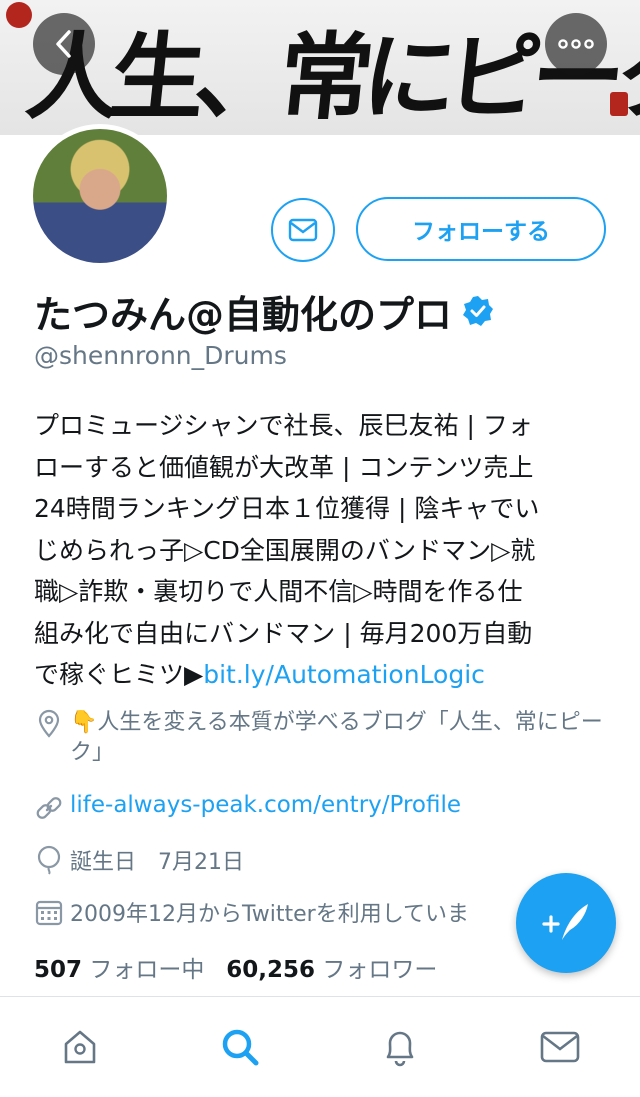  Describe the element at coordinates (336, 737) in the screenshot. I see `location: 👇人生を変える本質が学べるブログ「人生、常にピーク」` at that location.